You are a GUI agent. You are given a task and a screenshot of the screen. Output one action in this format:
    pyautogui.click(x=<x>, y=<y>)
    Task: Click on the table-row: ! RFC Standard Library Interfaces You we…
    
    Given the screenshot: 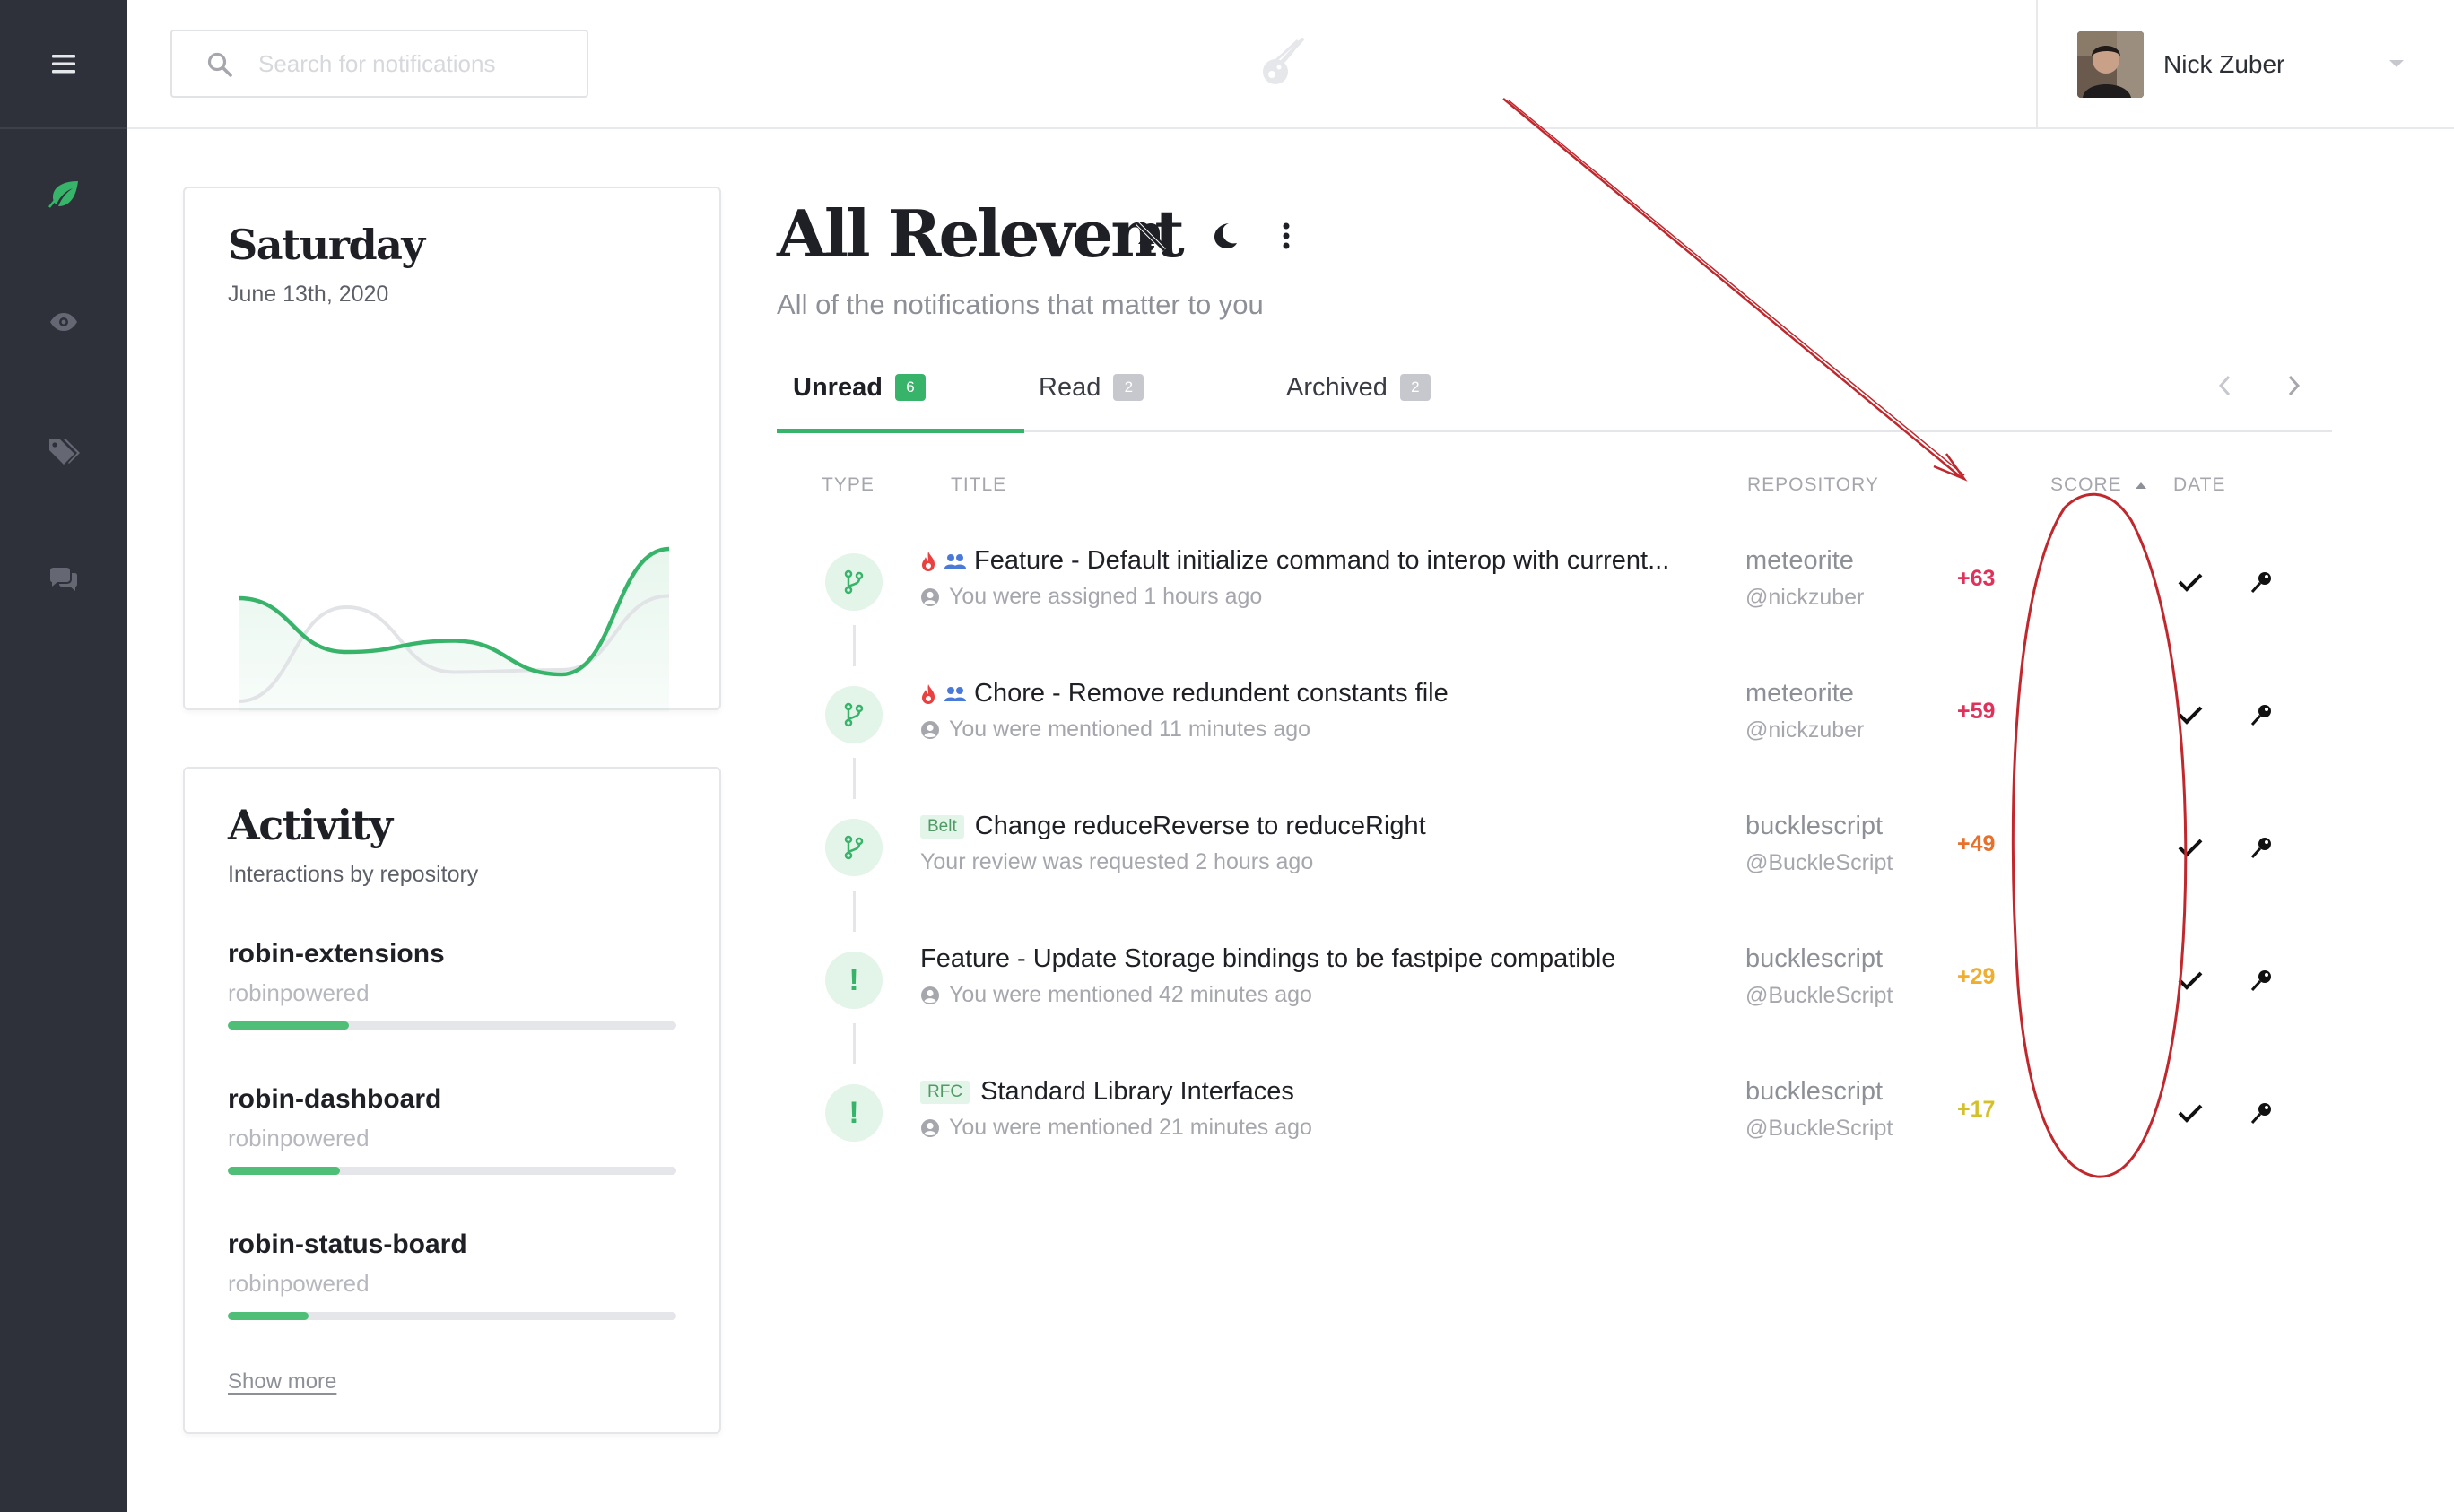 What is the action you would take?
    pyautogui.click(x=1554, y=1129)
    